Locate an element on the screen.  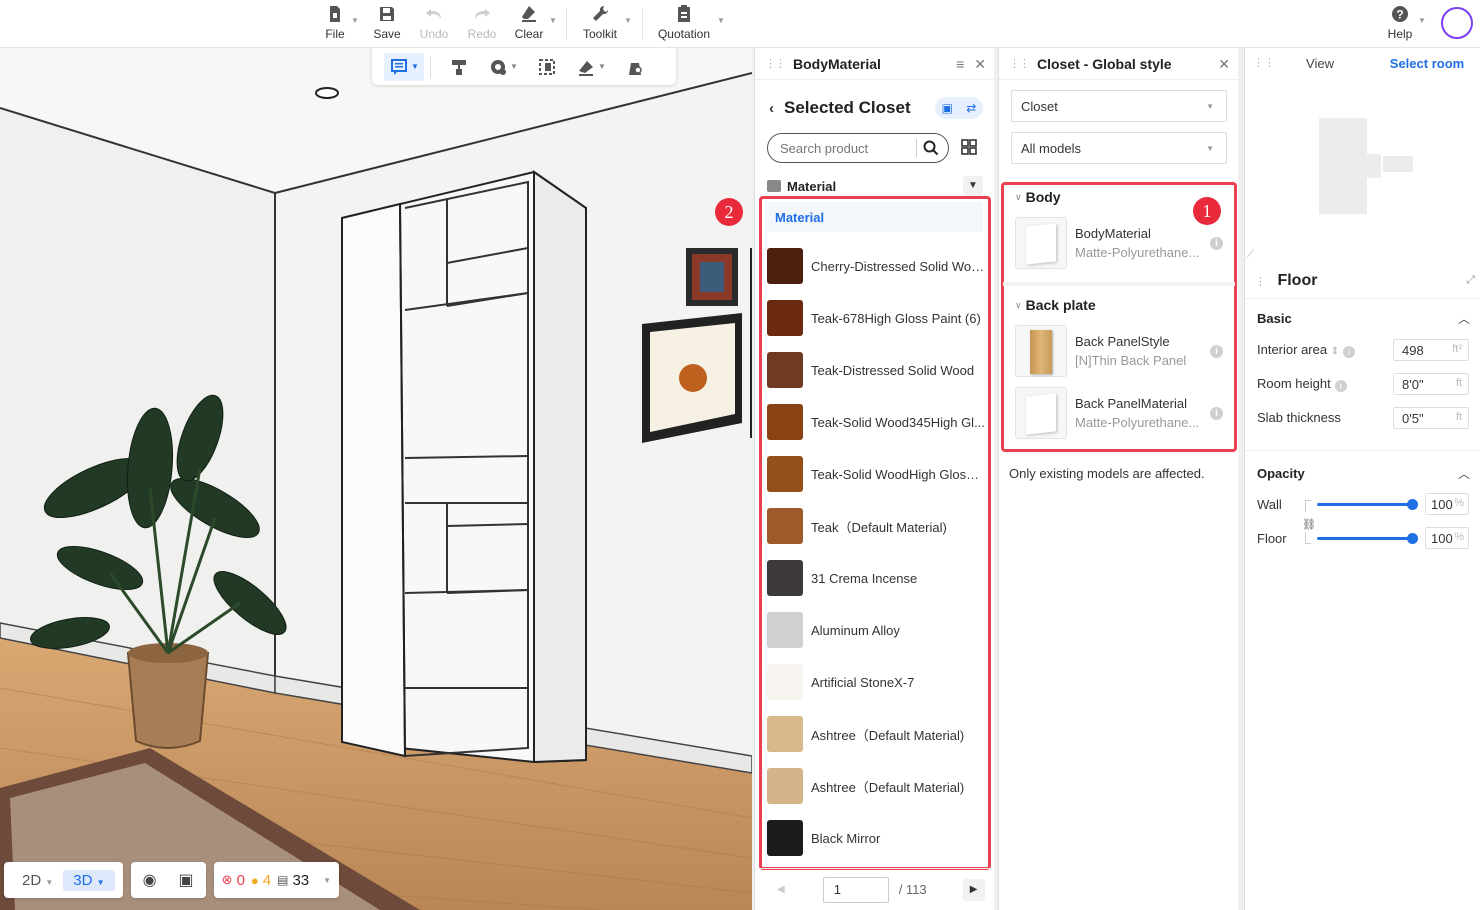
level-button: ▼ is located at coordinates (591, 67).